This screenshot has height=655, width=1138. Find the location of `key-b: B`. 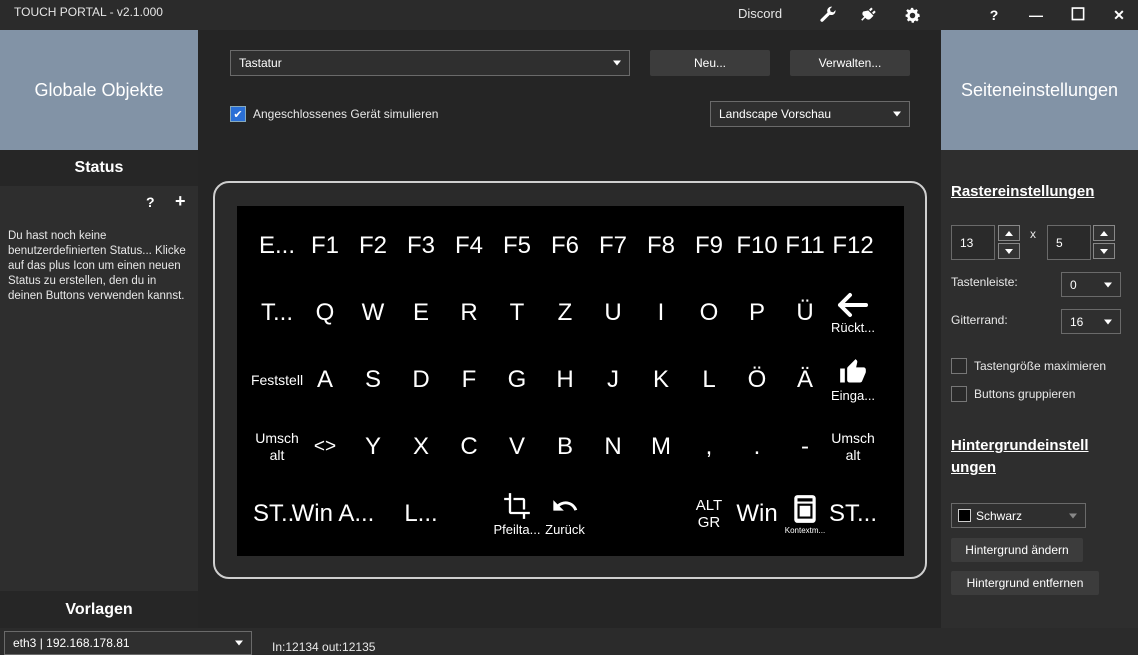

key-b: B is located at coordinates (565, 447).